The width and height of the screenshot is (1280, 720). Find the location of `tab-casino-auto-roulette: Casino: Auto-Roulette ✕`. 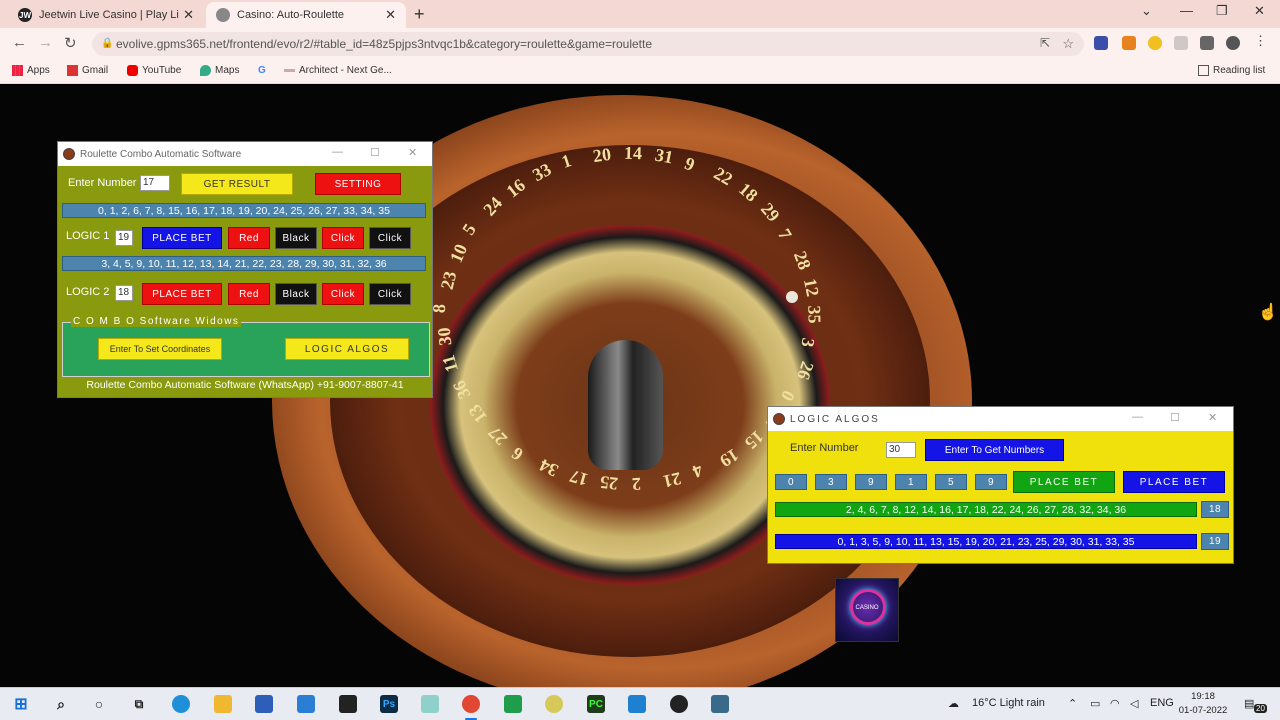

tab-casino-auto-roulette: Casino: Auto-Roulette ✕ is located at coordinates (306, 15).